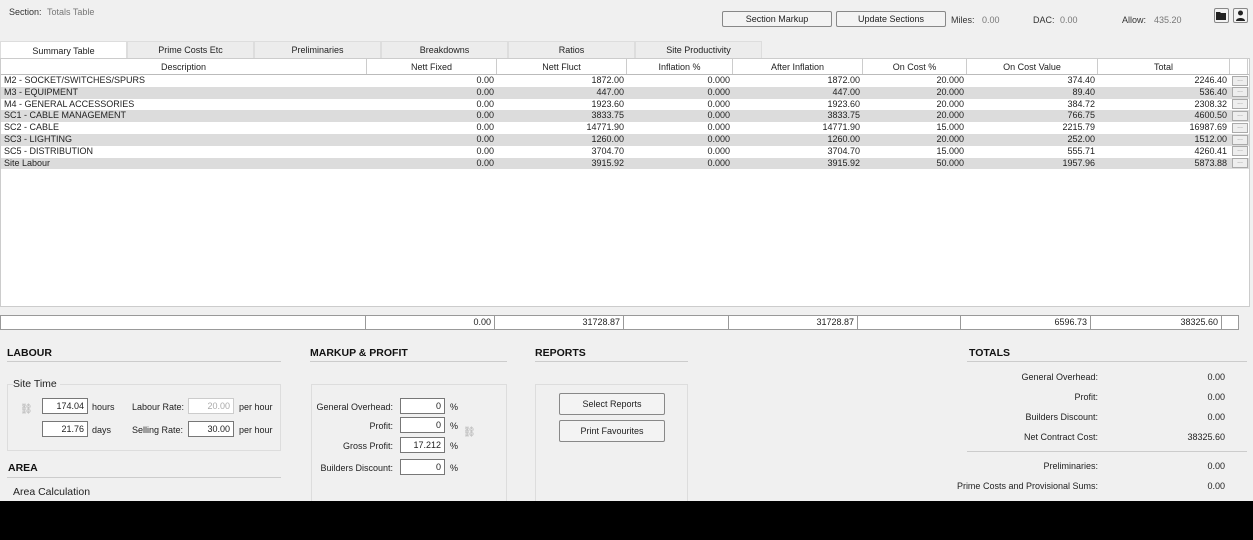 The height and width of the screenshot is (540, 1253). I want to click on days-input: 21.76, so click(65, 429).